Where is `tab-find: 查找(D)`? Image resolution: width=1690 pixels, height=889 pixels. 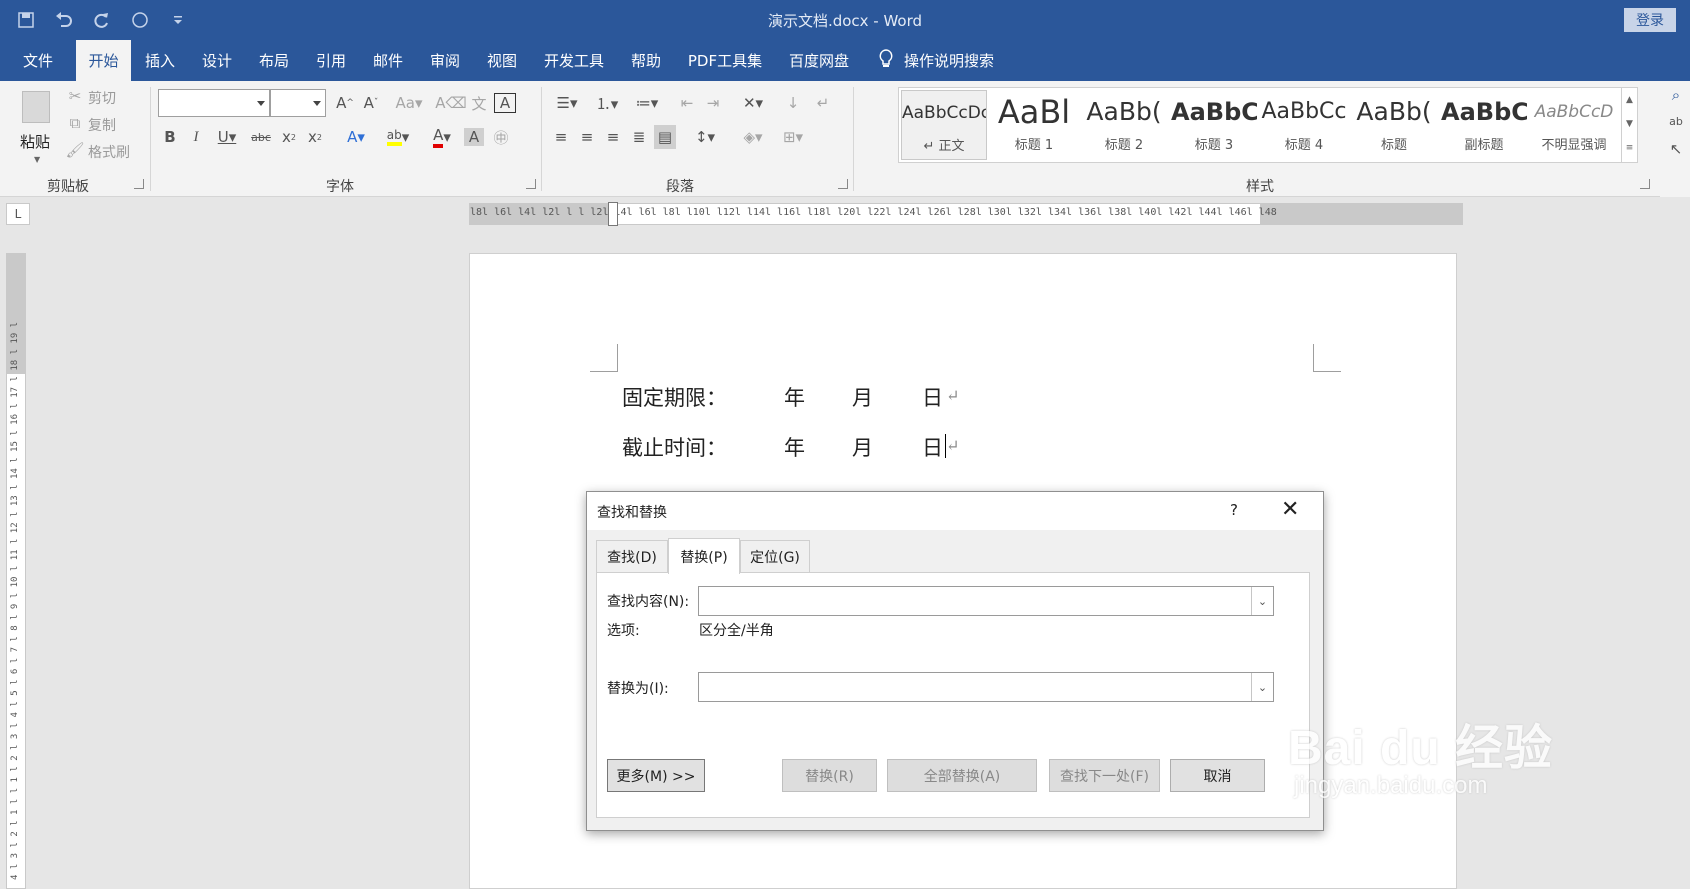
tab-find: 查找(D) is located at coordinates (632, 556).